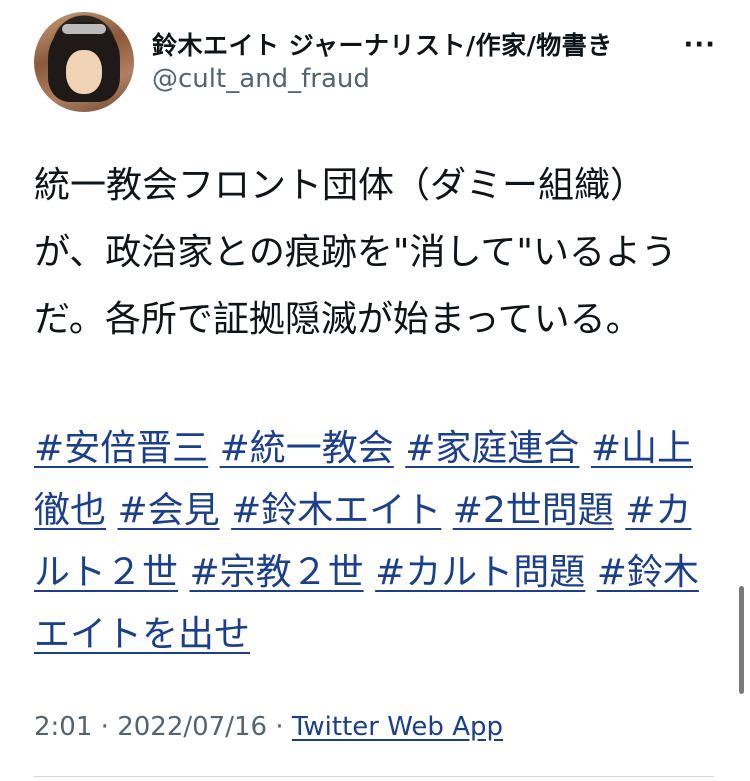  Describe the element at coordinates (168, 510) in the screenshot. I see `hashtag-link: #会見` at that location.